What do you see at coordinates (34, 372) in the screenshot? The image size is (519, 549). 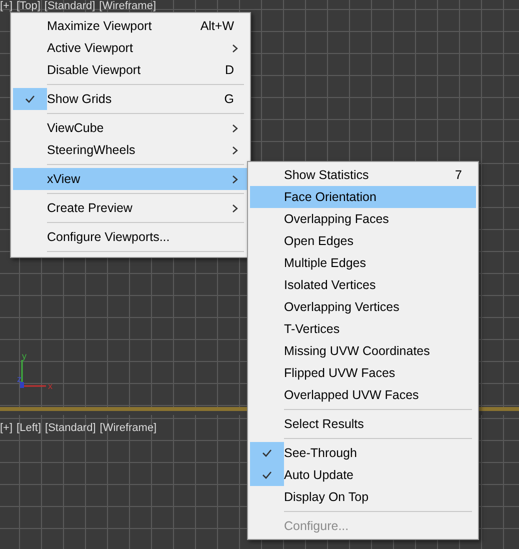 I see `axis-gizmo-drawing: y z x` at bounding box center [34, 372].